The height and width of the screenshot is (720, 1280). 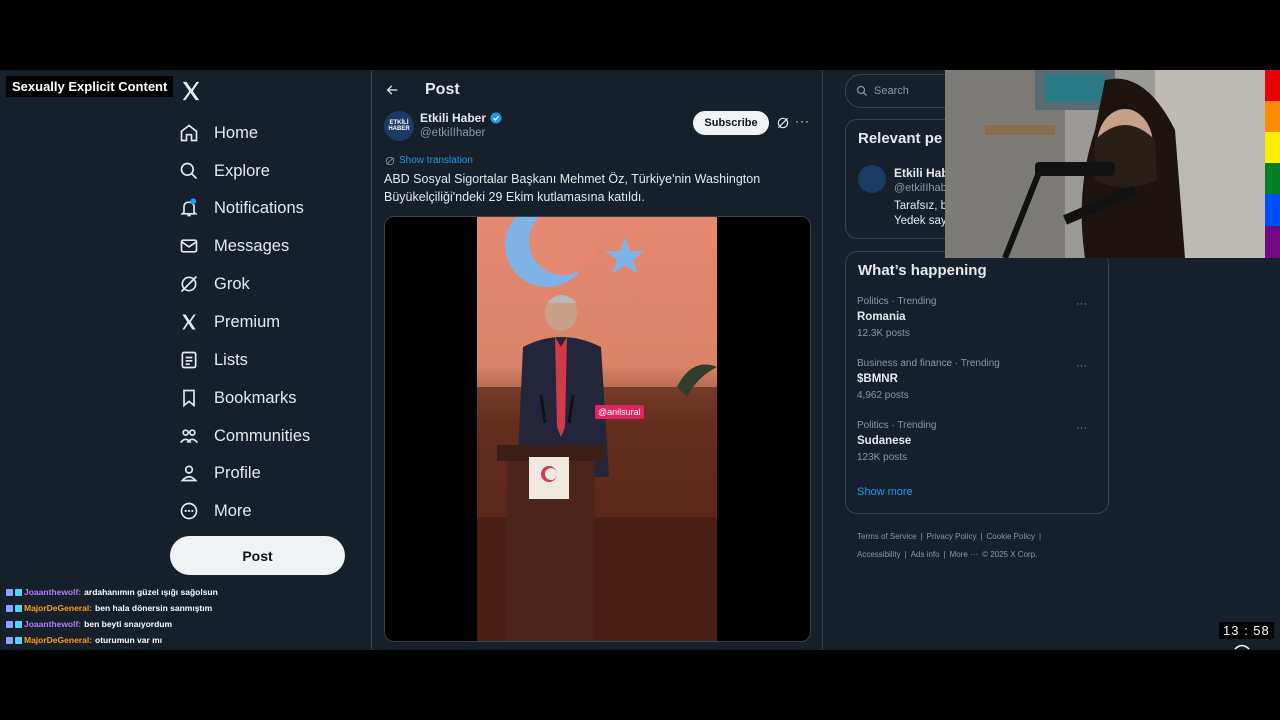 I want to click on decorative-curve-icon, so click(x=1242, y=647).